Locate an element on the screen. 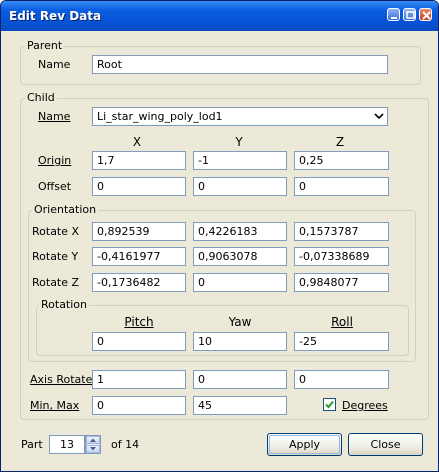 This screenshot has height=472, width=439. yaw-label: Yaw is located at coordinates (240, 322).